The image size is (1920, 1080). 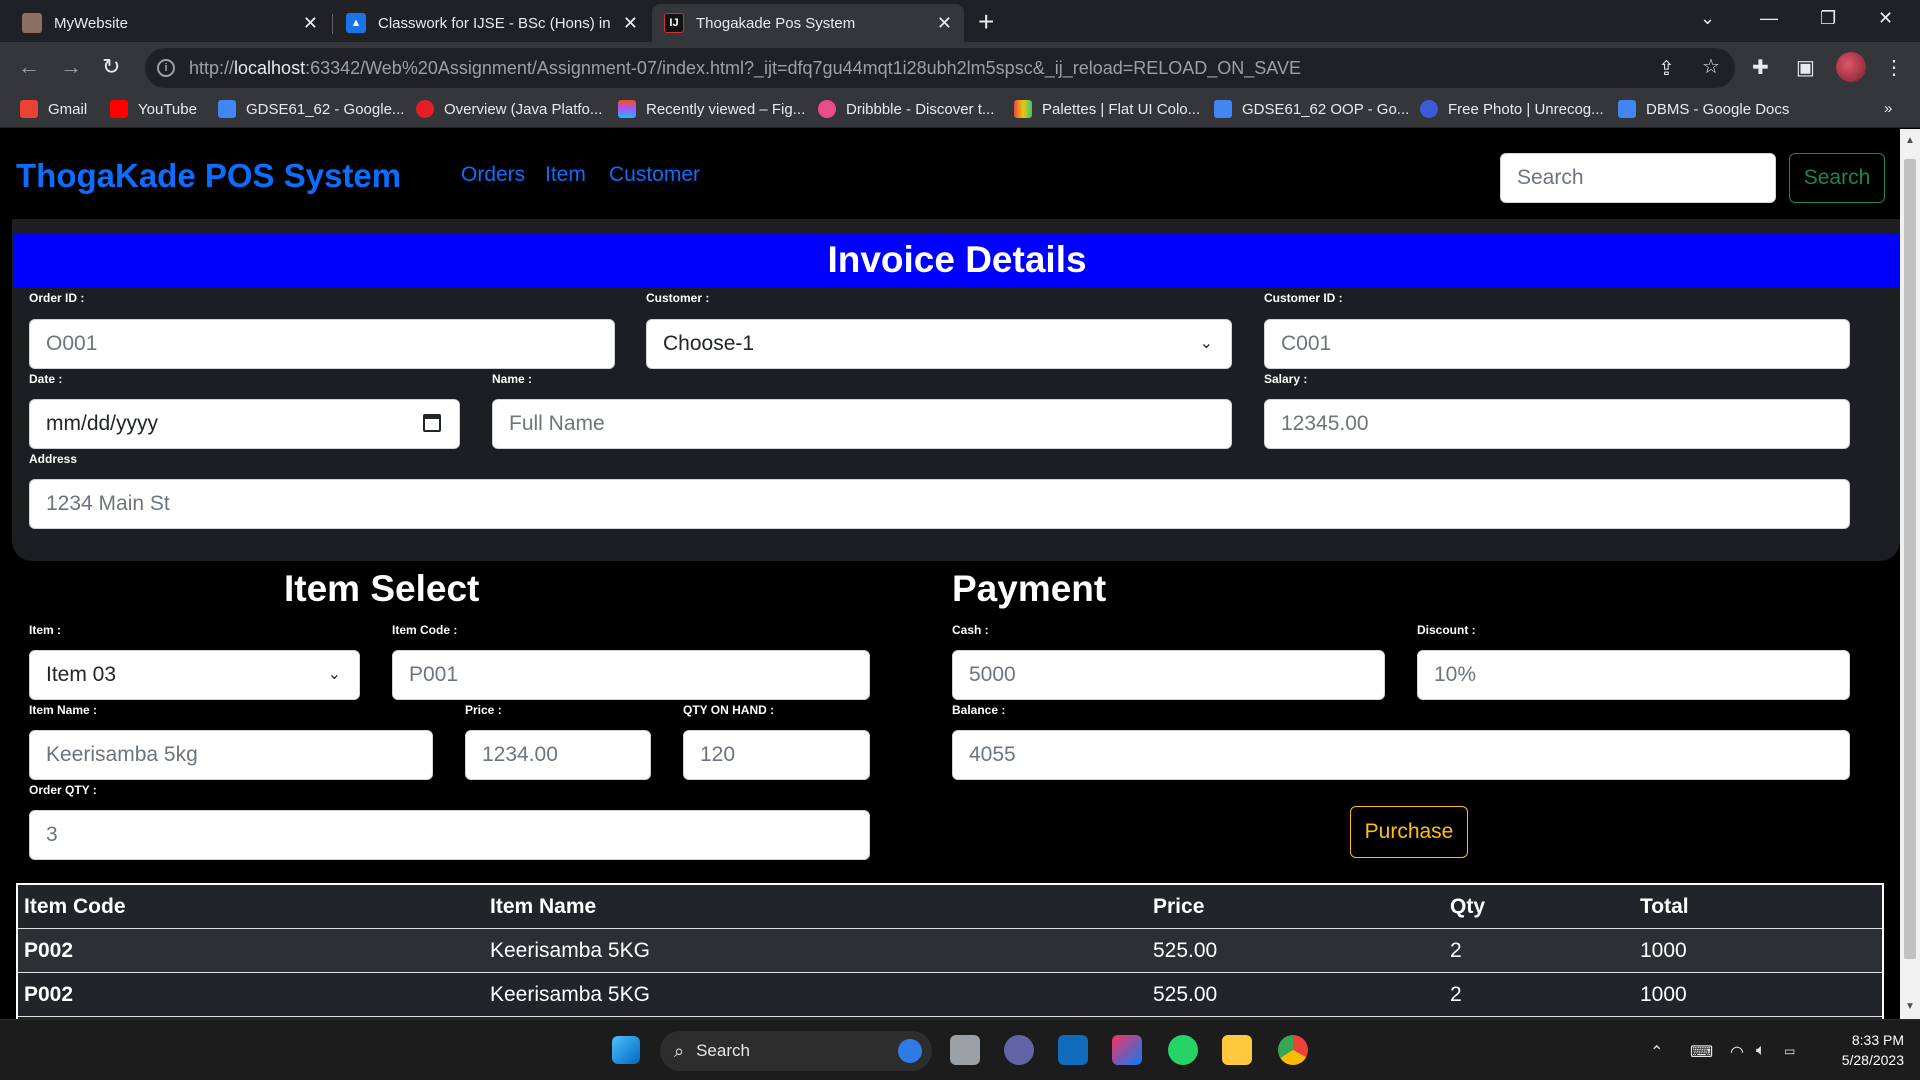 What do you see at coordinates (1557, 344) in the screenshot?
I see `customer-id-input: C001` at bounding box center [1557, 344].